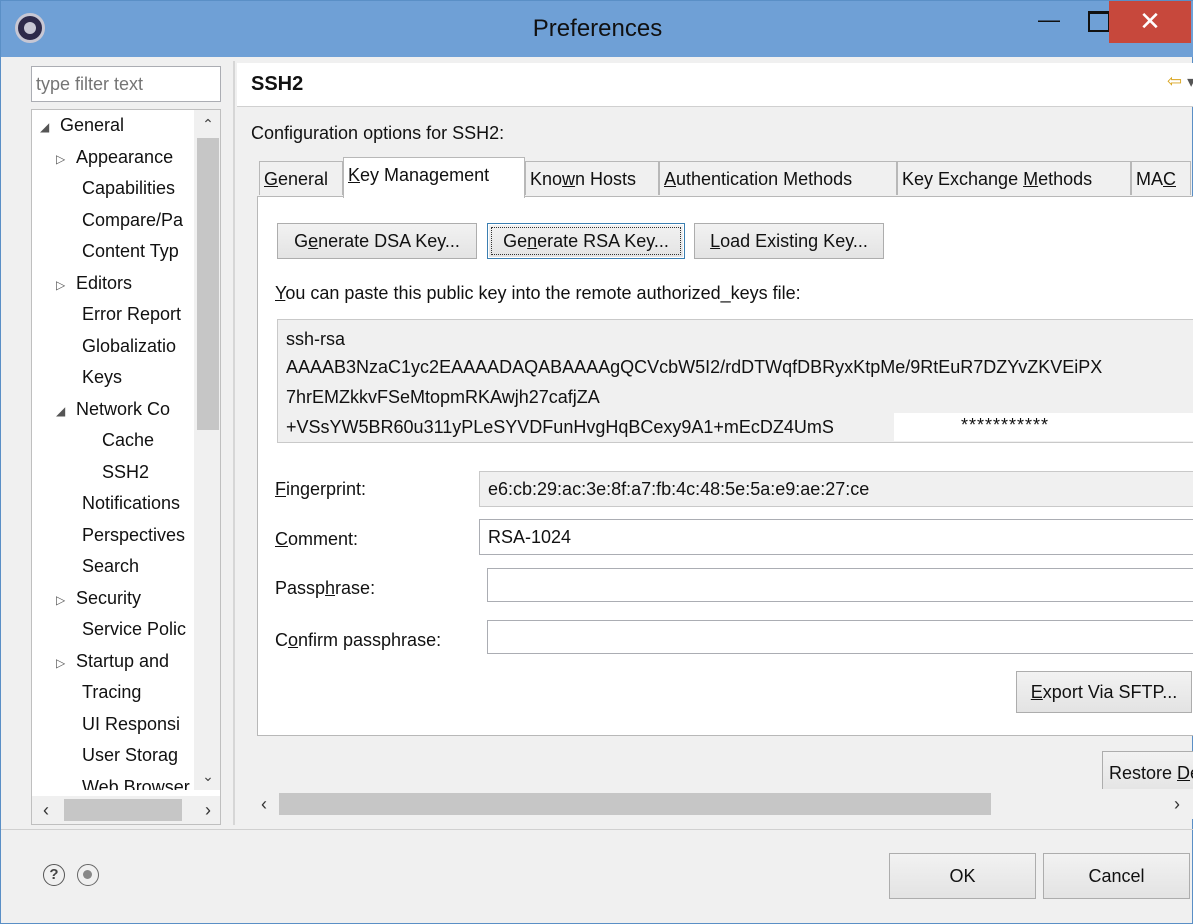 The width and height of the screenshot is (1193, 924). Describe the element at coordinates (1143, 773) in the screenshot. I see `restore-label-pre: Restore` at that location.